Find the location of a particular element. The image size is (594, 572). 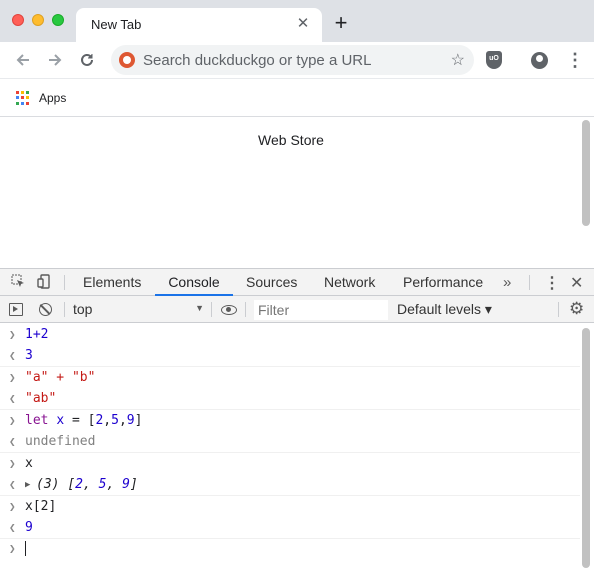

console-output-line: ❮ ▶ (3) [2, 5, 9] is located at coordinates (290, 485).